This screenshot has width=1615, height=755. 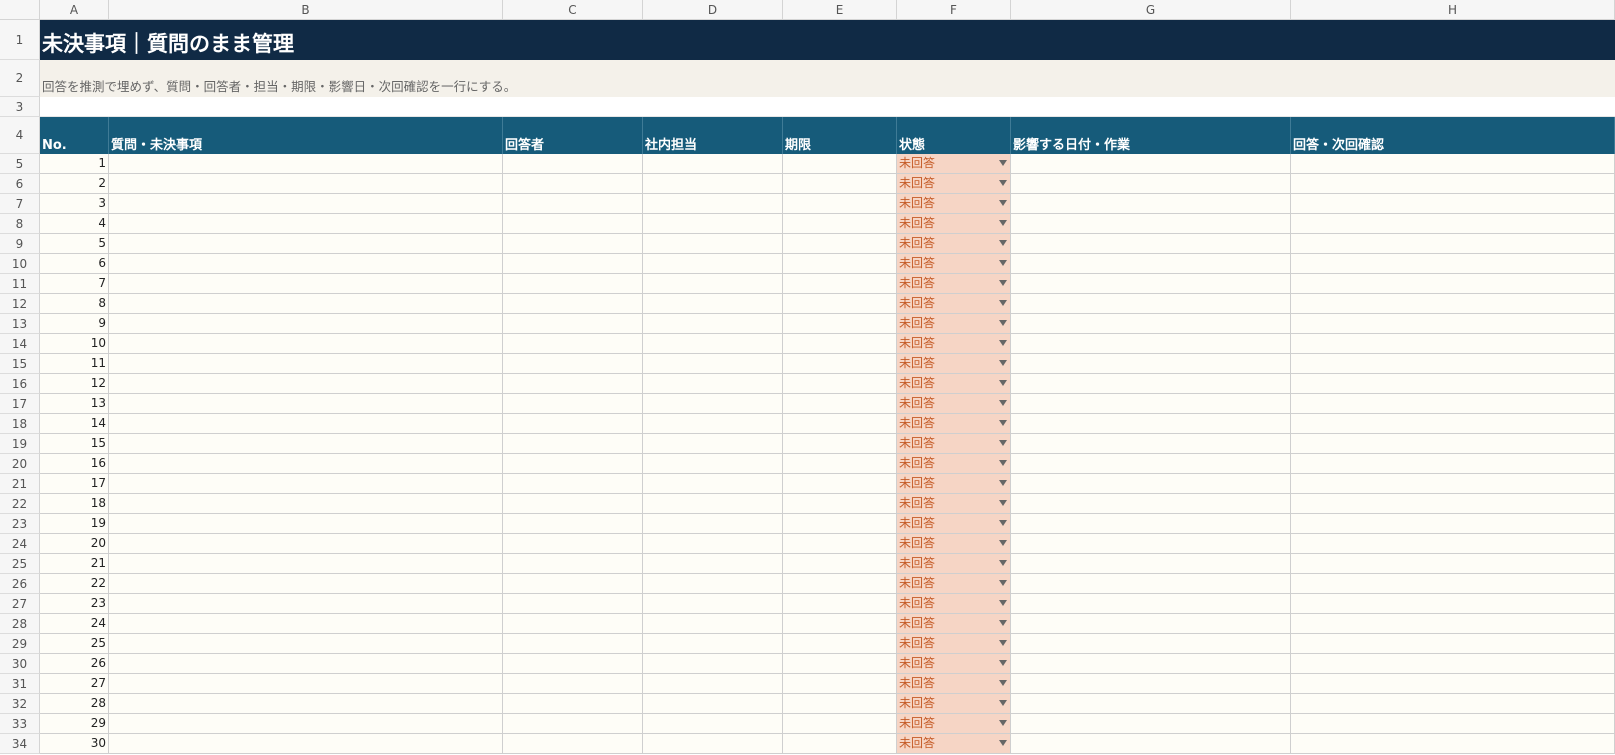 I want to click on table-header-cell: 回答・次回確認, so click(x=1453, y=135).